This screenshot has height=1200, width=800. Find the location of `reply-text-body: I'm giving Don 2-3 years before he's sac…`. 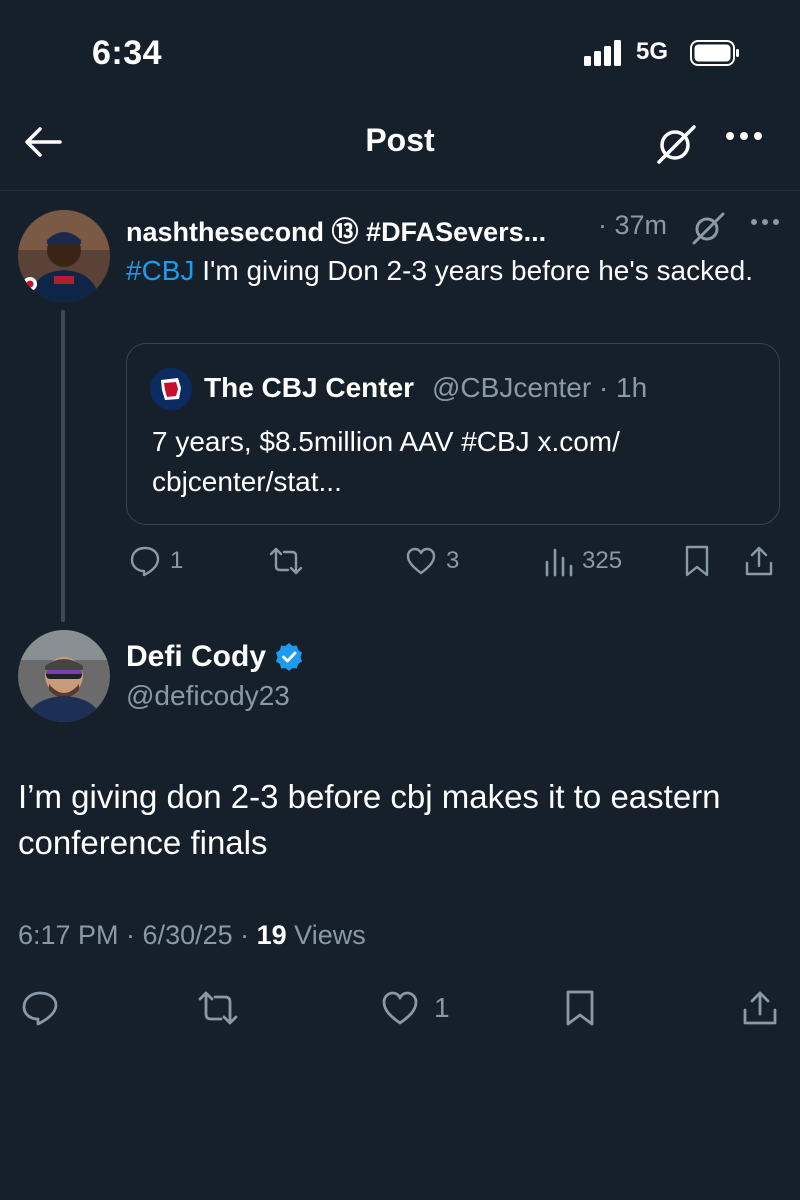

reply-text-body: I'm giving Don 2-3 years before he's sac… is located at coordinates (473, 270).